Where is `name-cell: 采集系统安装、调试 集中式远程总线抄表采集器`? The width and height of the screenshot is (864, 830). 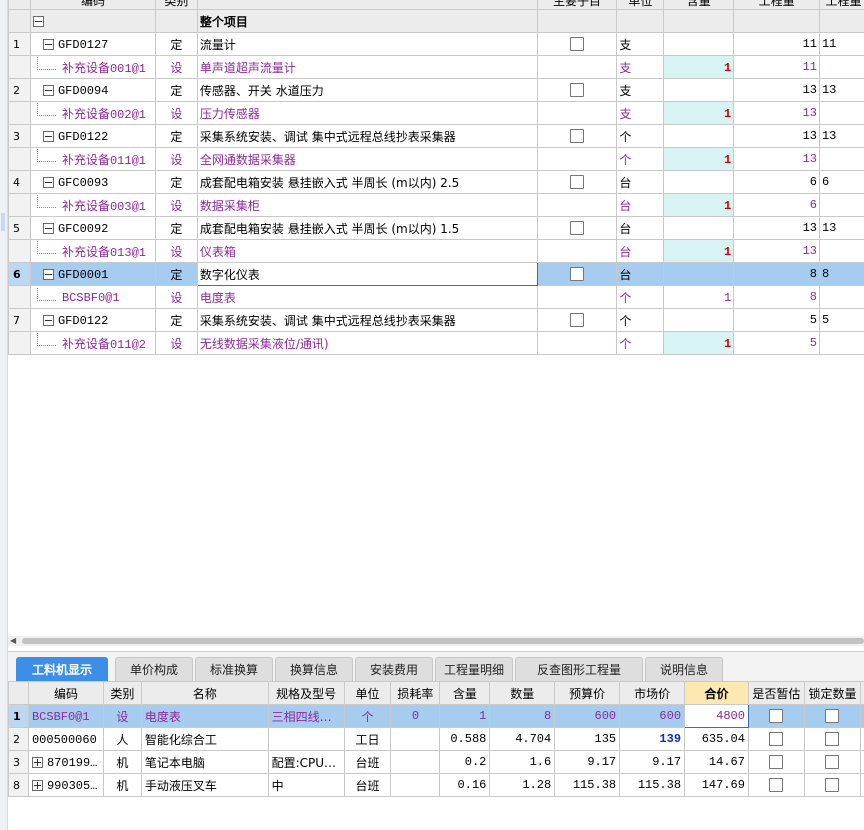
name-cell: 采集系统安装、调试 集中式远程总线抄表采集器 is located at coordinates (367, 136).